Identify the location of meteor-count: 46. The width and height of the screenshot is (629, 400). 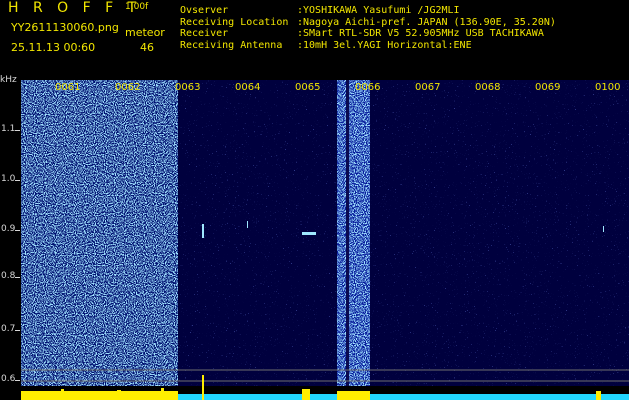
(147, 47).